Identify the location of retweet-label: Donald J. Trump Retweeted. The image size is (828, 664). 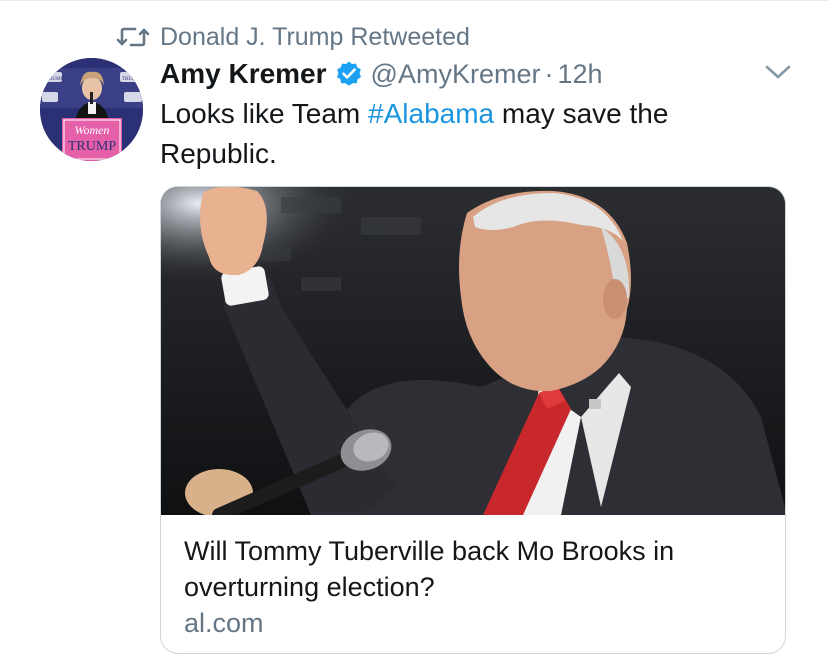
(315, 36).